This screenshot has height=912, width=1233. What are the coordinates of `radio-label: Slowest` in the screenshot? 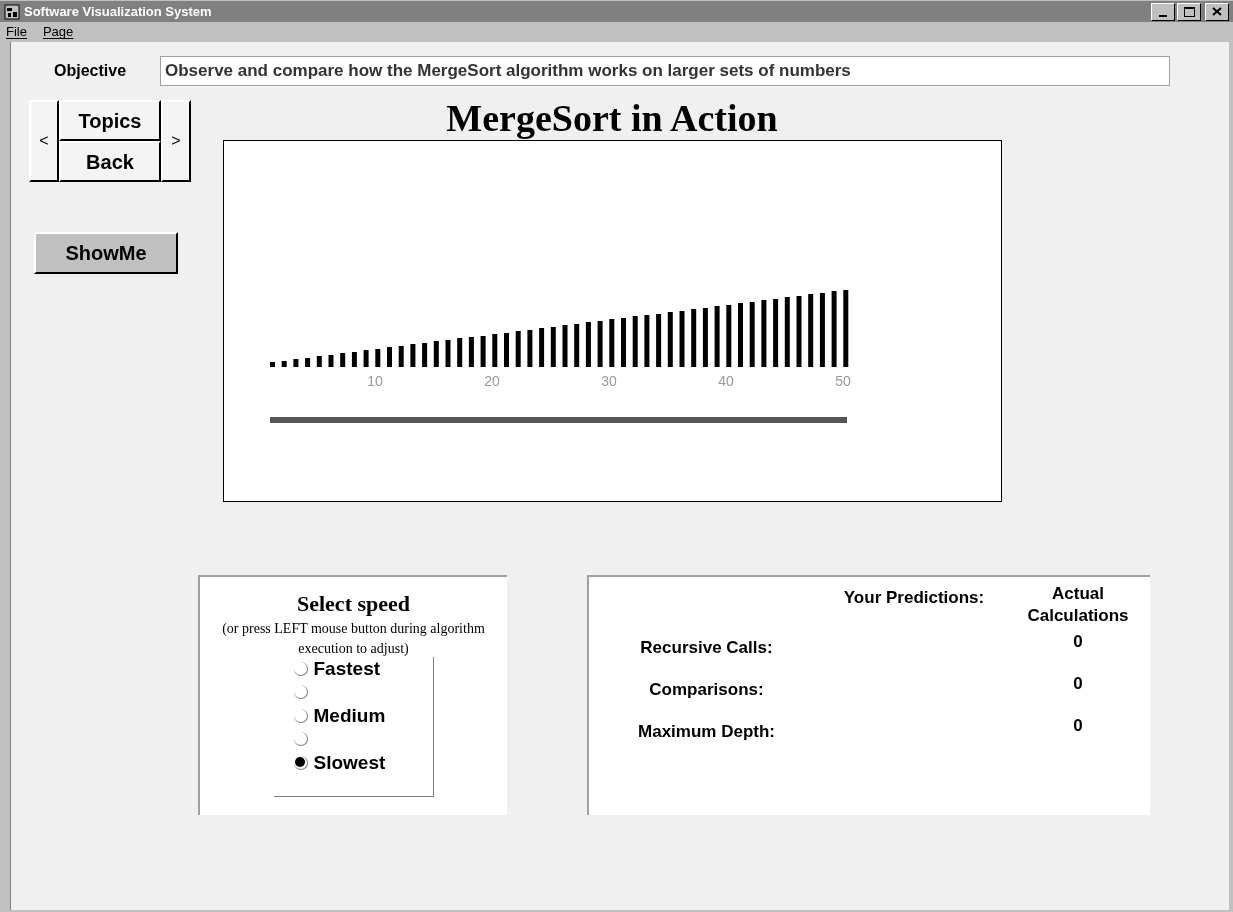 It's located at (349, 762).